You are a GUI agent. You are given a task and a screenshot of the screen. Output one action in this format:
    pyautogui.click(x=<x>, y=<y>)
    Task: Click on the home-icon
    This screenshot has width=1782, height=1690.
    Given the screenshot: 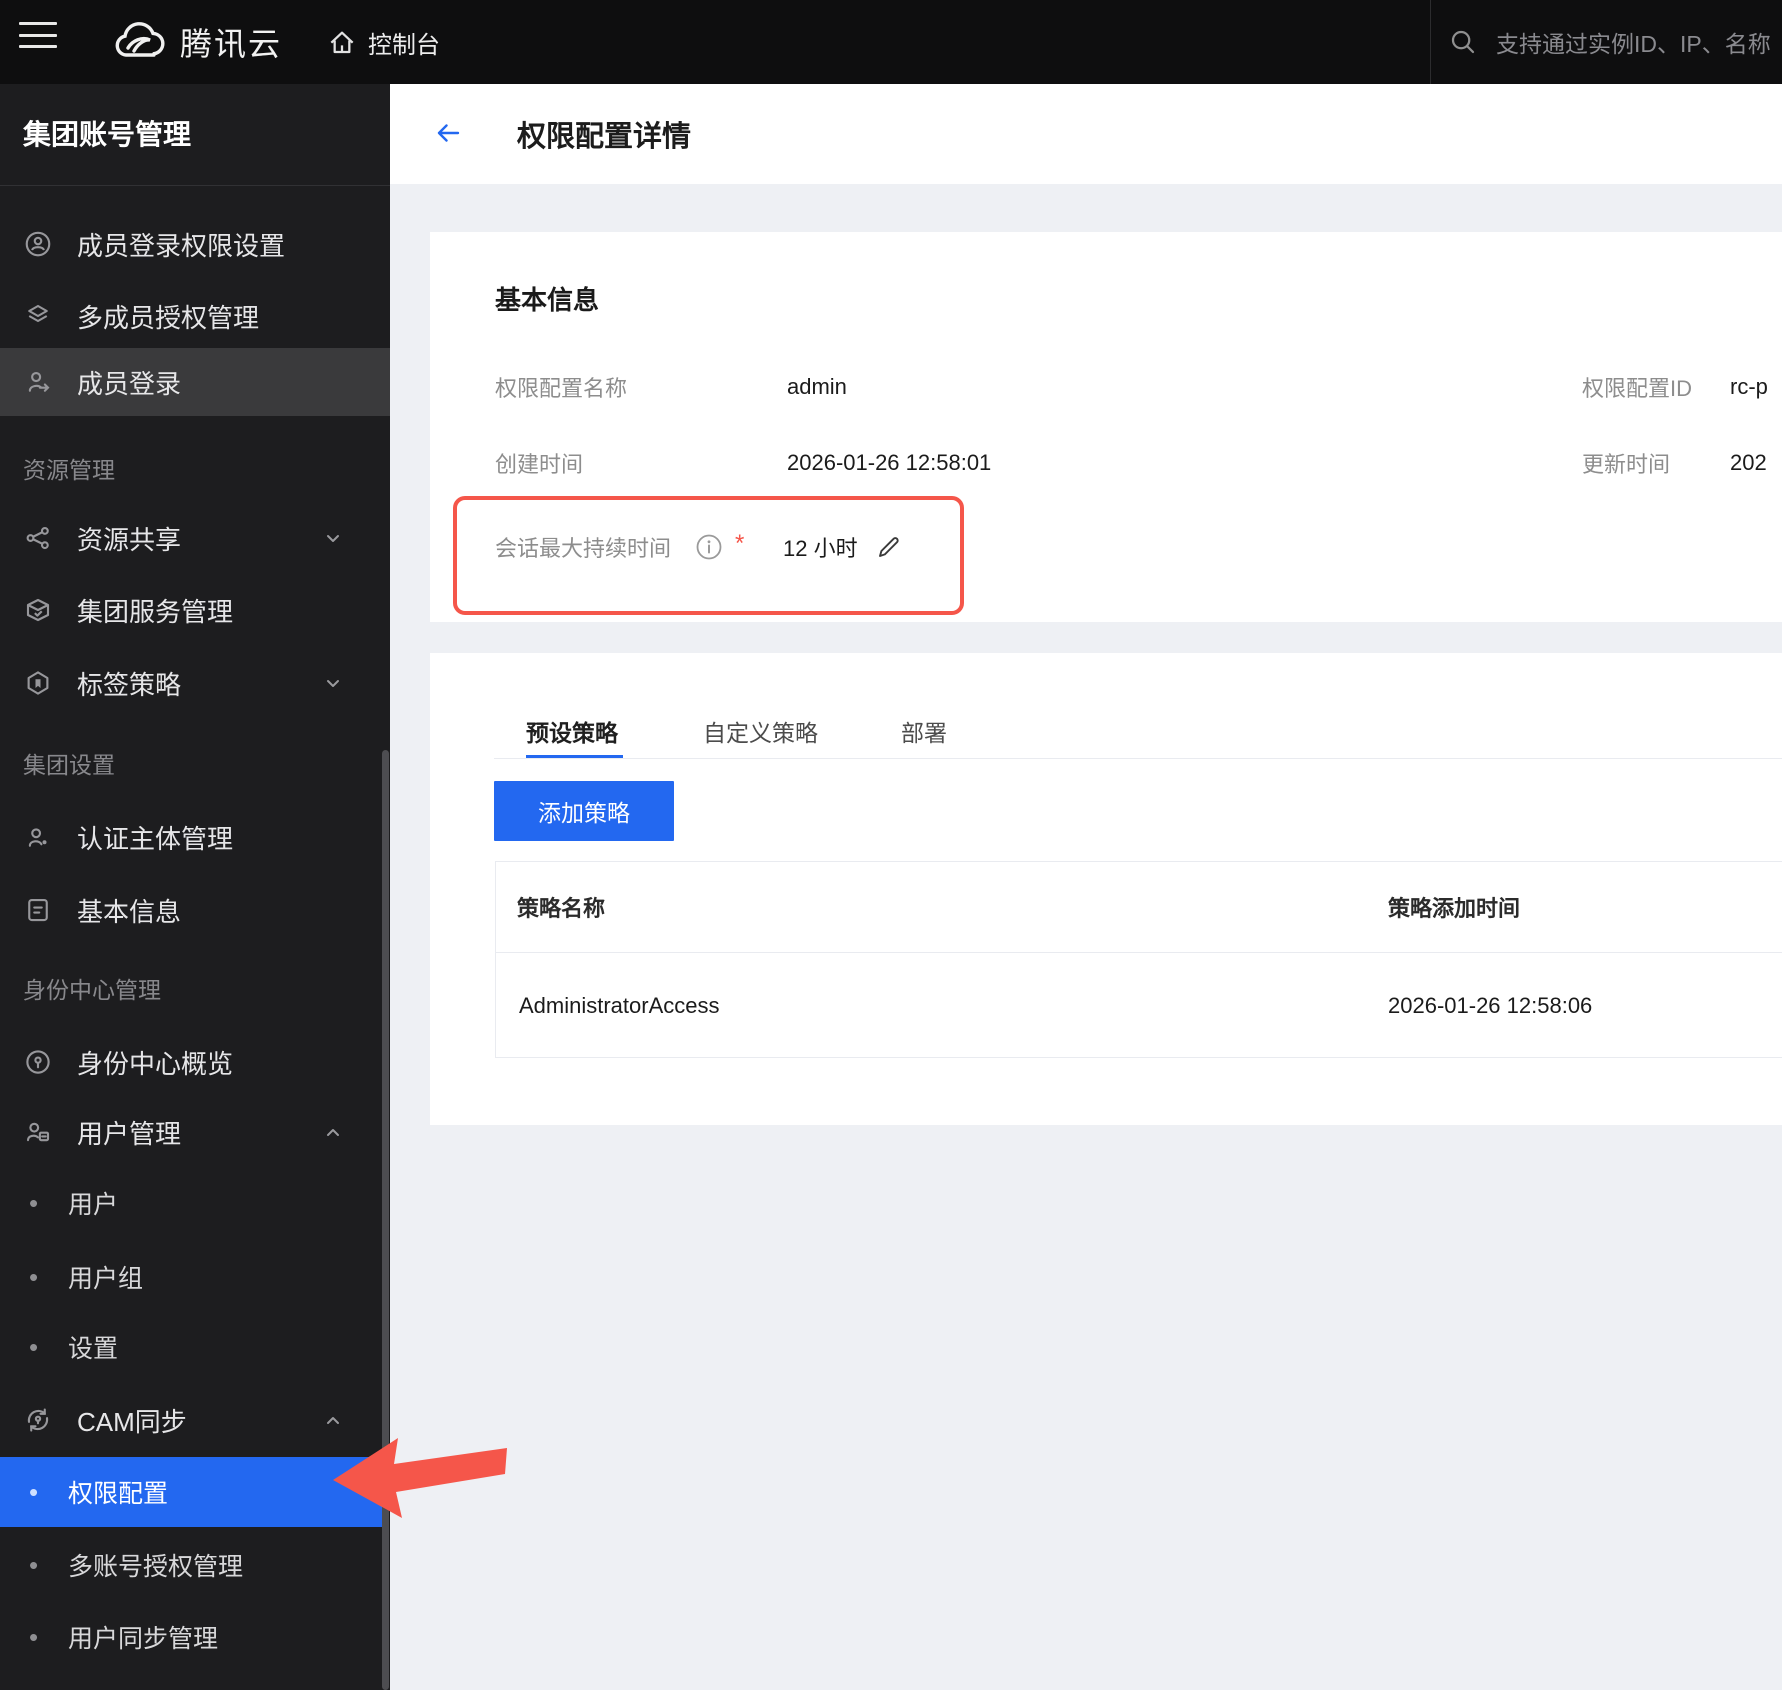 What is the action you would take?
    pyautogui.click(x=342, y=42)
    